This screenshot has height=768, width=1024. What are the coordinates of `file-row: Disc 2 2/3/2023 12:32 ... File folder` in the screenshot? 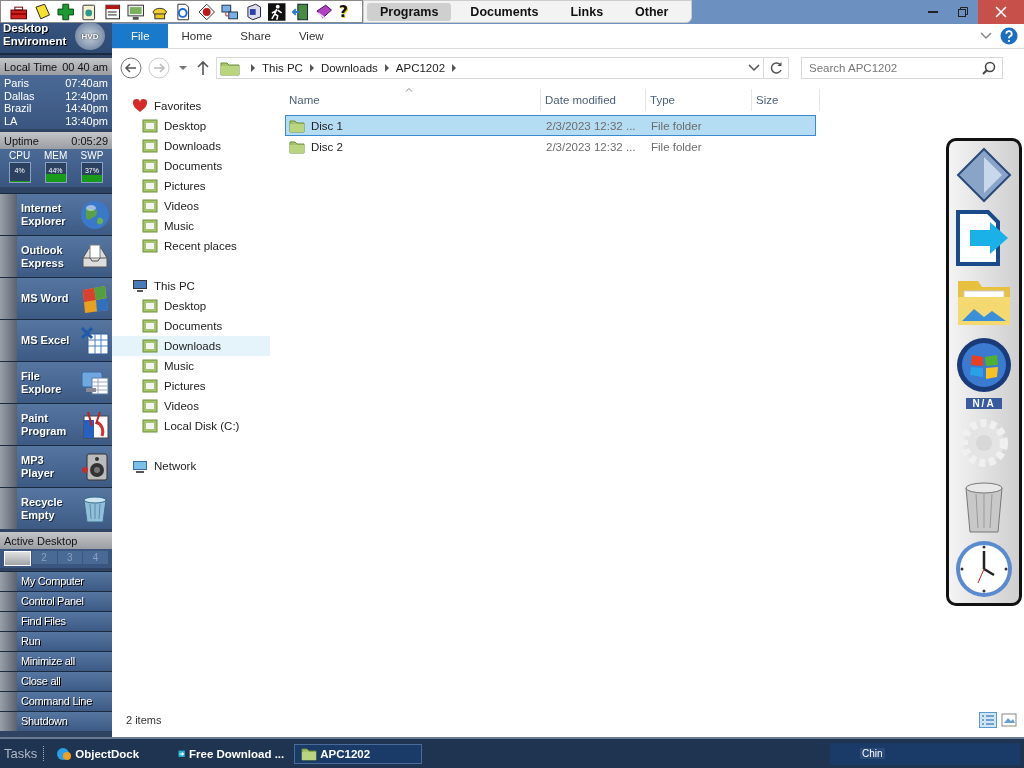 It's located at (550, 146).